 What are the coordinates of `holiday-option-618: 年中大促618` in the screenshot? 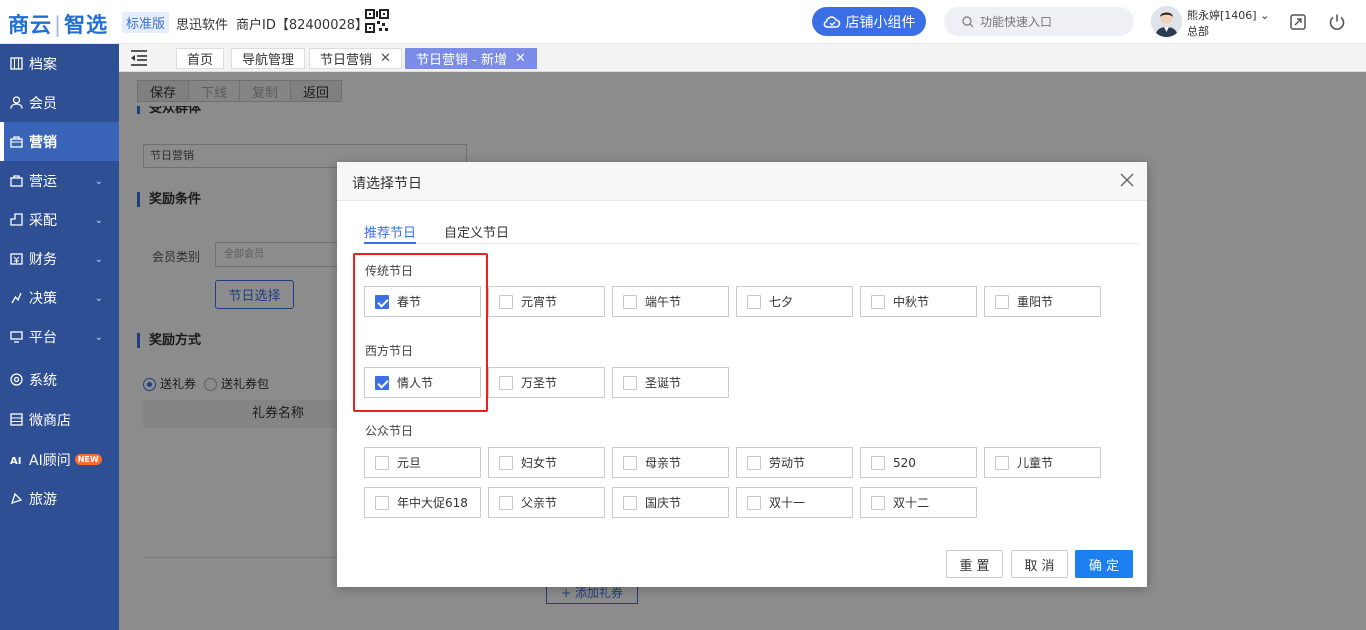 It's located at (422, 502).